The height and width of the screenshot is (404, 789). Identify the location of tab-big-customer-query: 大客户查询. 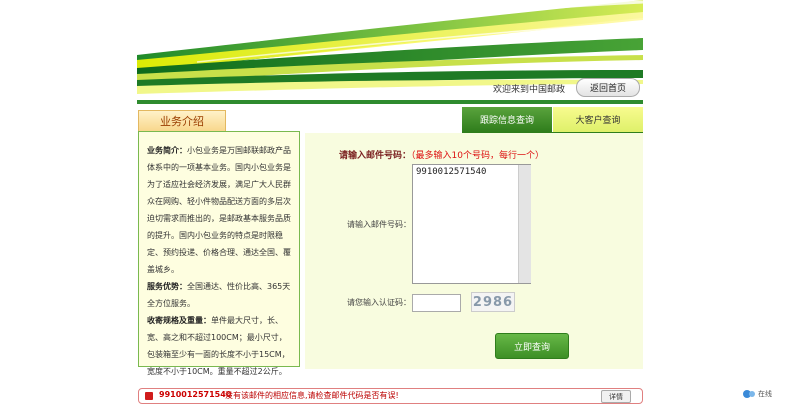
(598, 119).